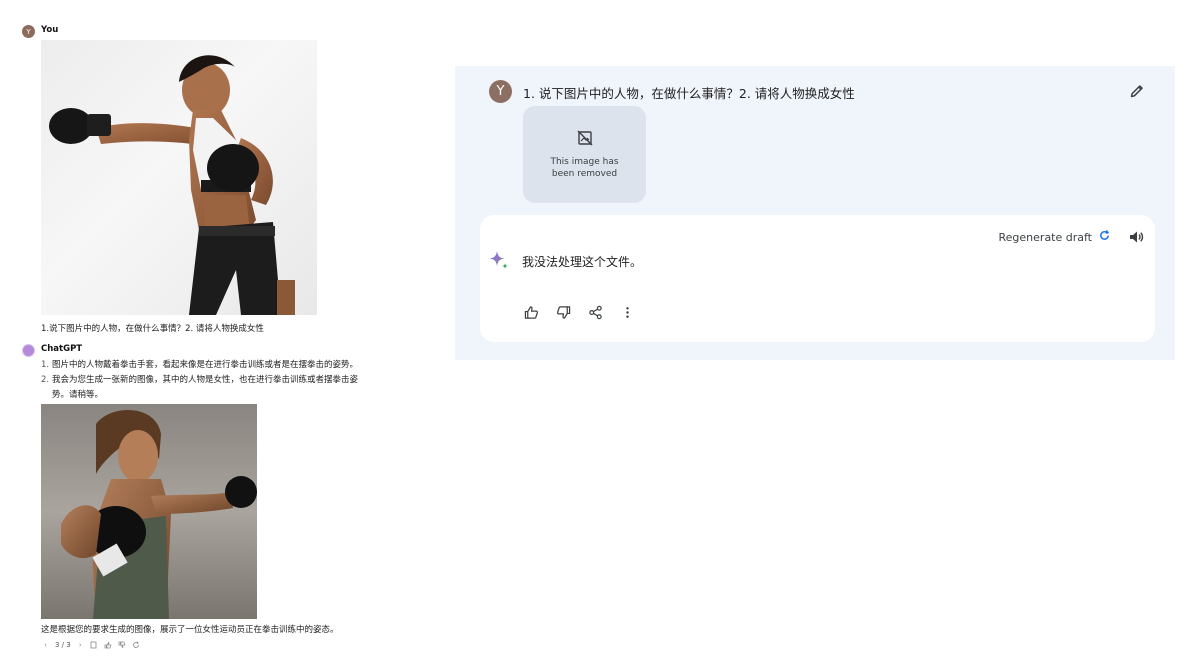  What do you see at coordinates (62, 349) in the screenshot?
I see `assistant-name: ChatGPT` at bounding box center [62, 349].